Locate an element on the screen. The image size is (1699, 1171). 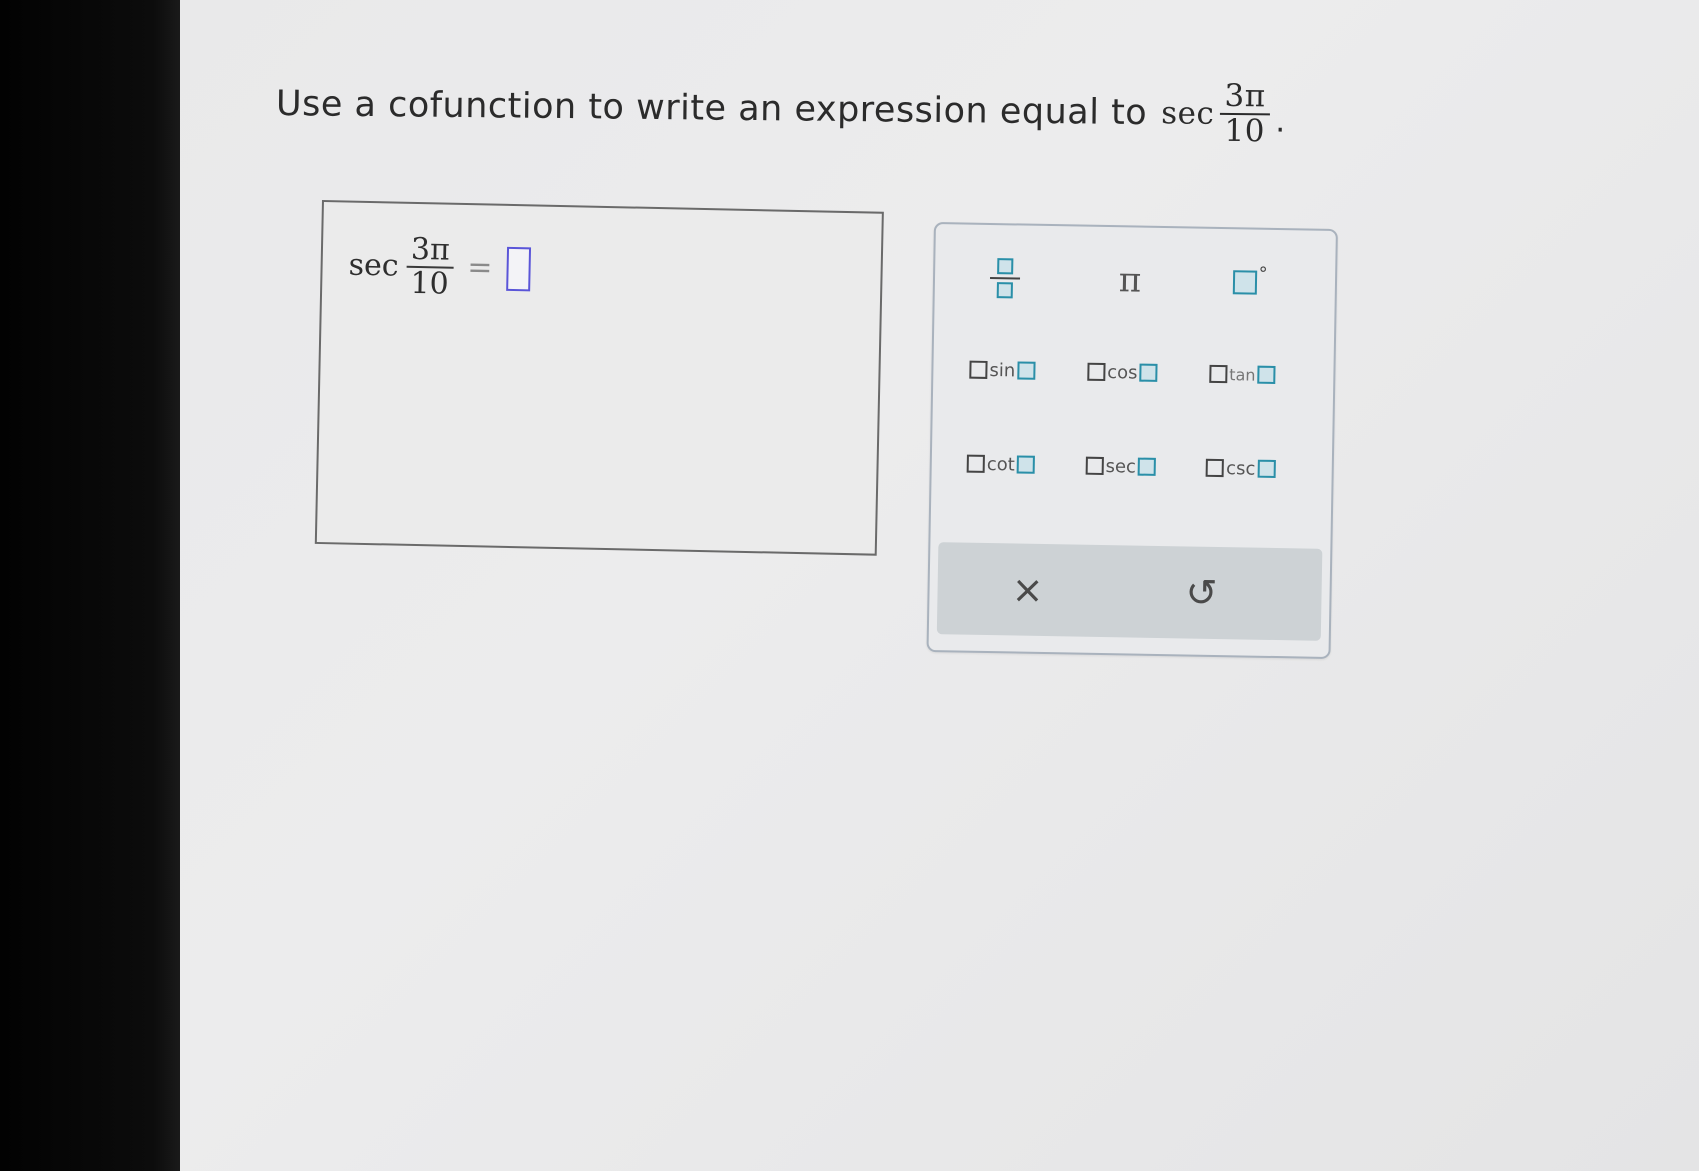
csc-label: csc is located at coordinates (1240, 468).